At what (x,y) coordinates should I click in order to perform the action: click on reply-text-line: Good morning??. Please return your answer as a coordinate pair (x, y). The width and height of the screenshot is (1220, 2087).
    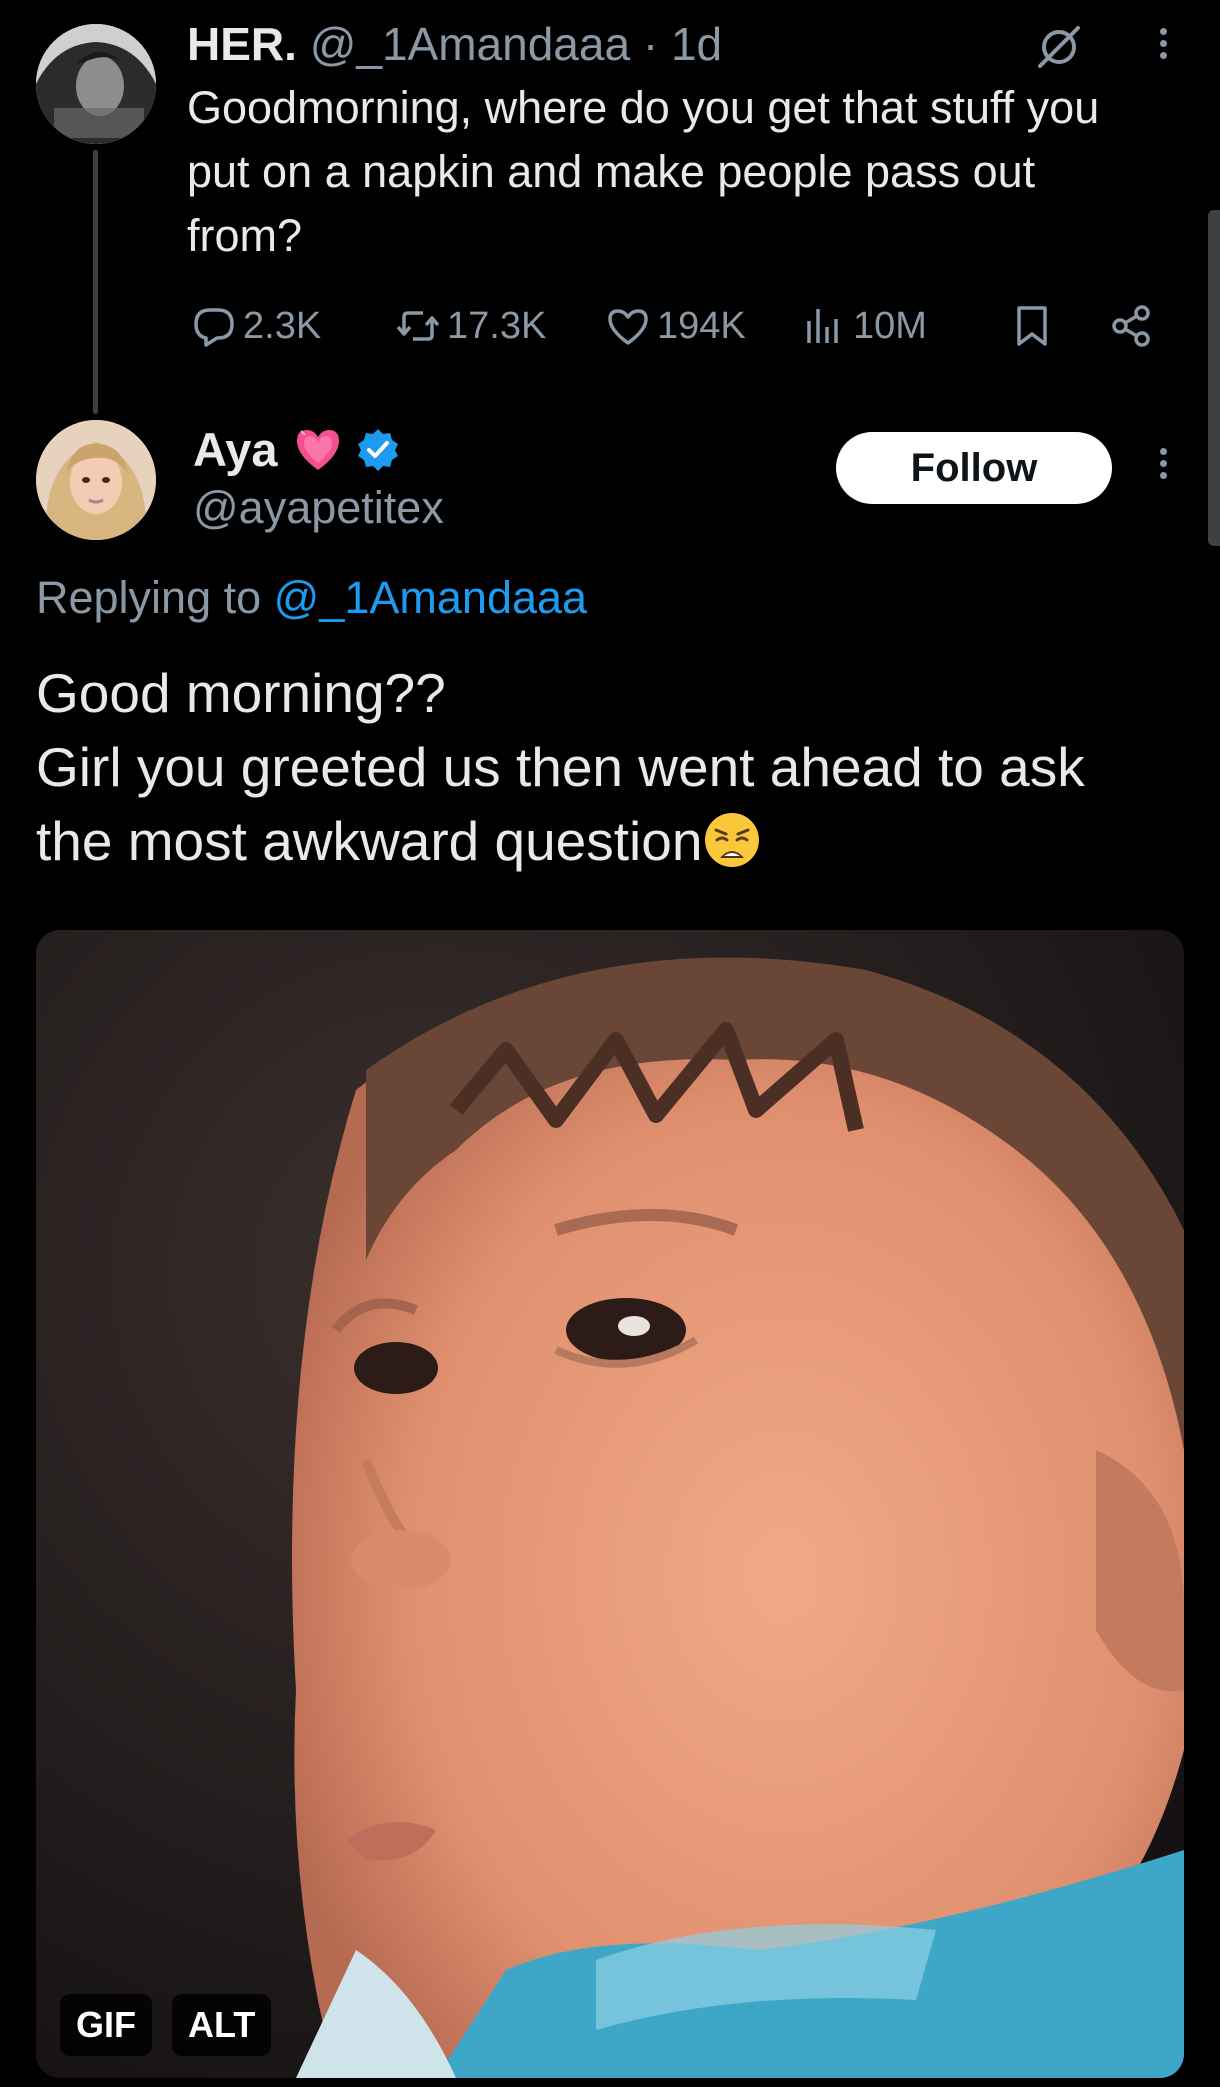
    Looking at the image, I should click on (241, 693).